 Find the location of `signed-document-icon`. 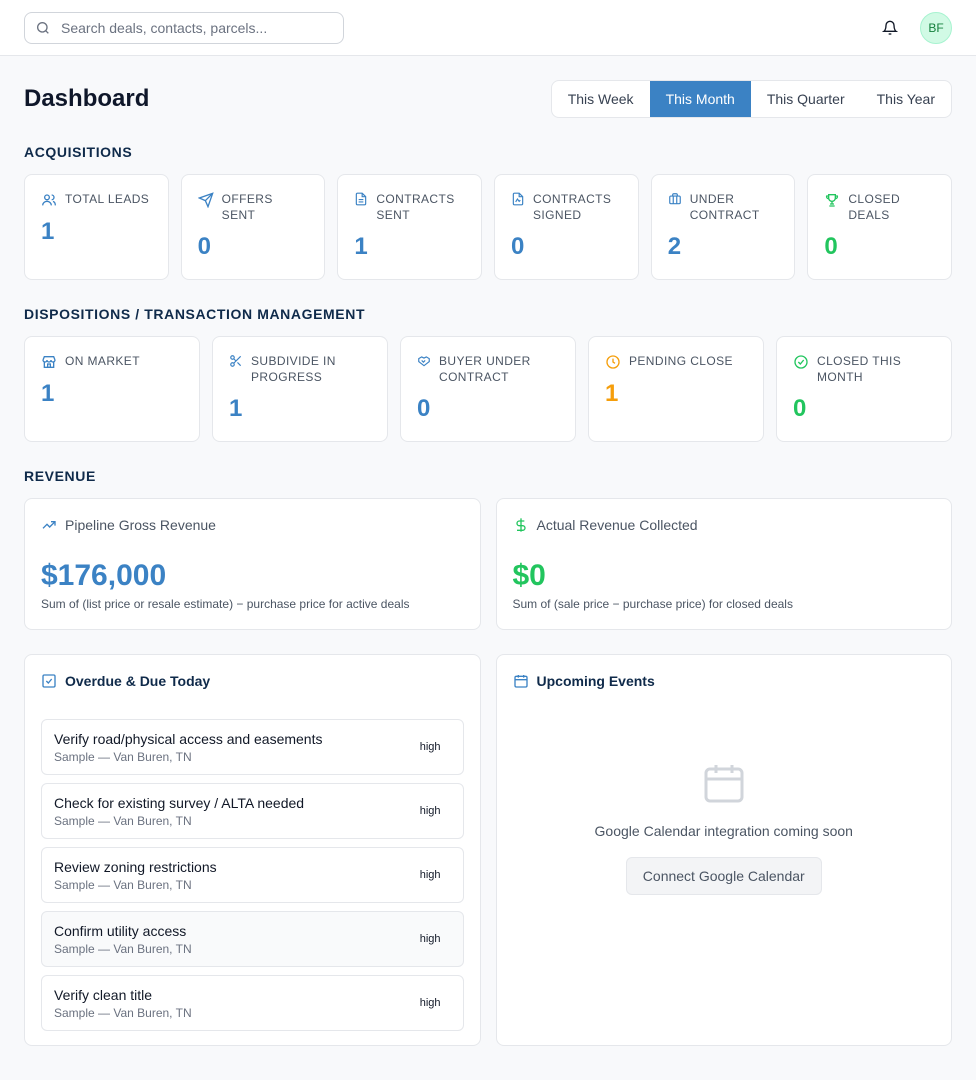

signed-document-icon is located at coordinates (518, 199).